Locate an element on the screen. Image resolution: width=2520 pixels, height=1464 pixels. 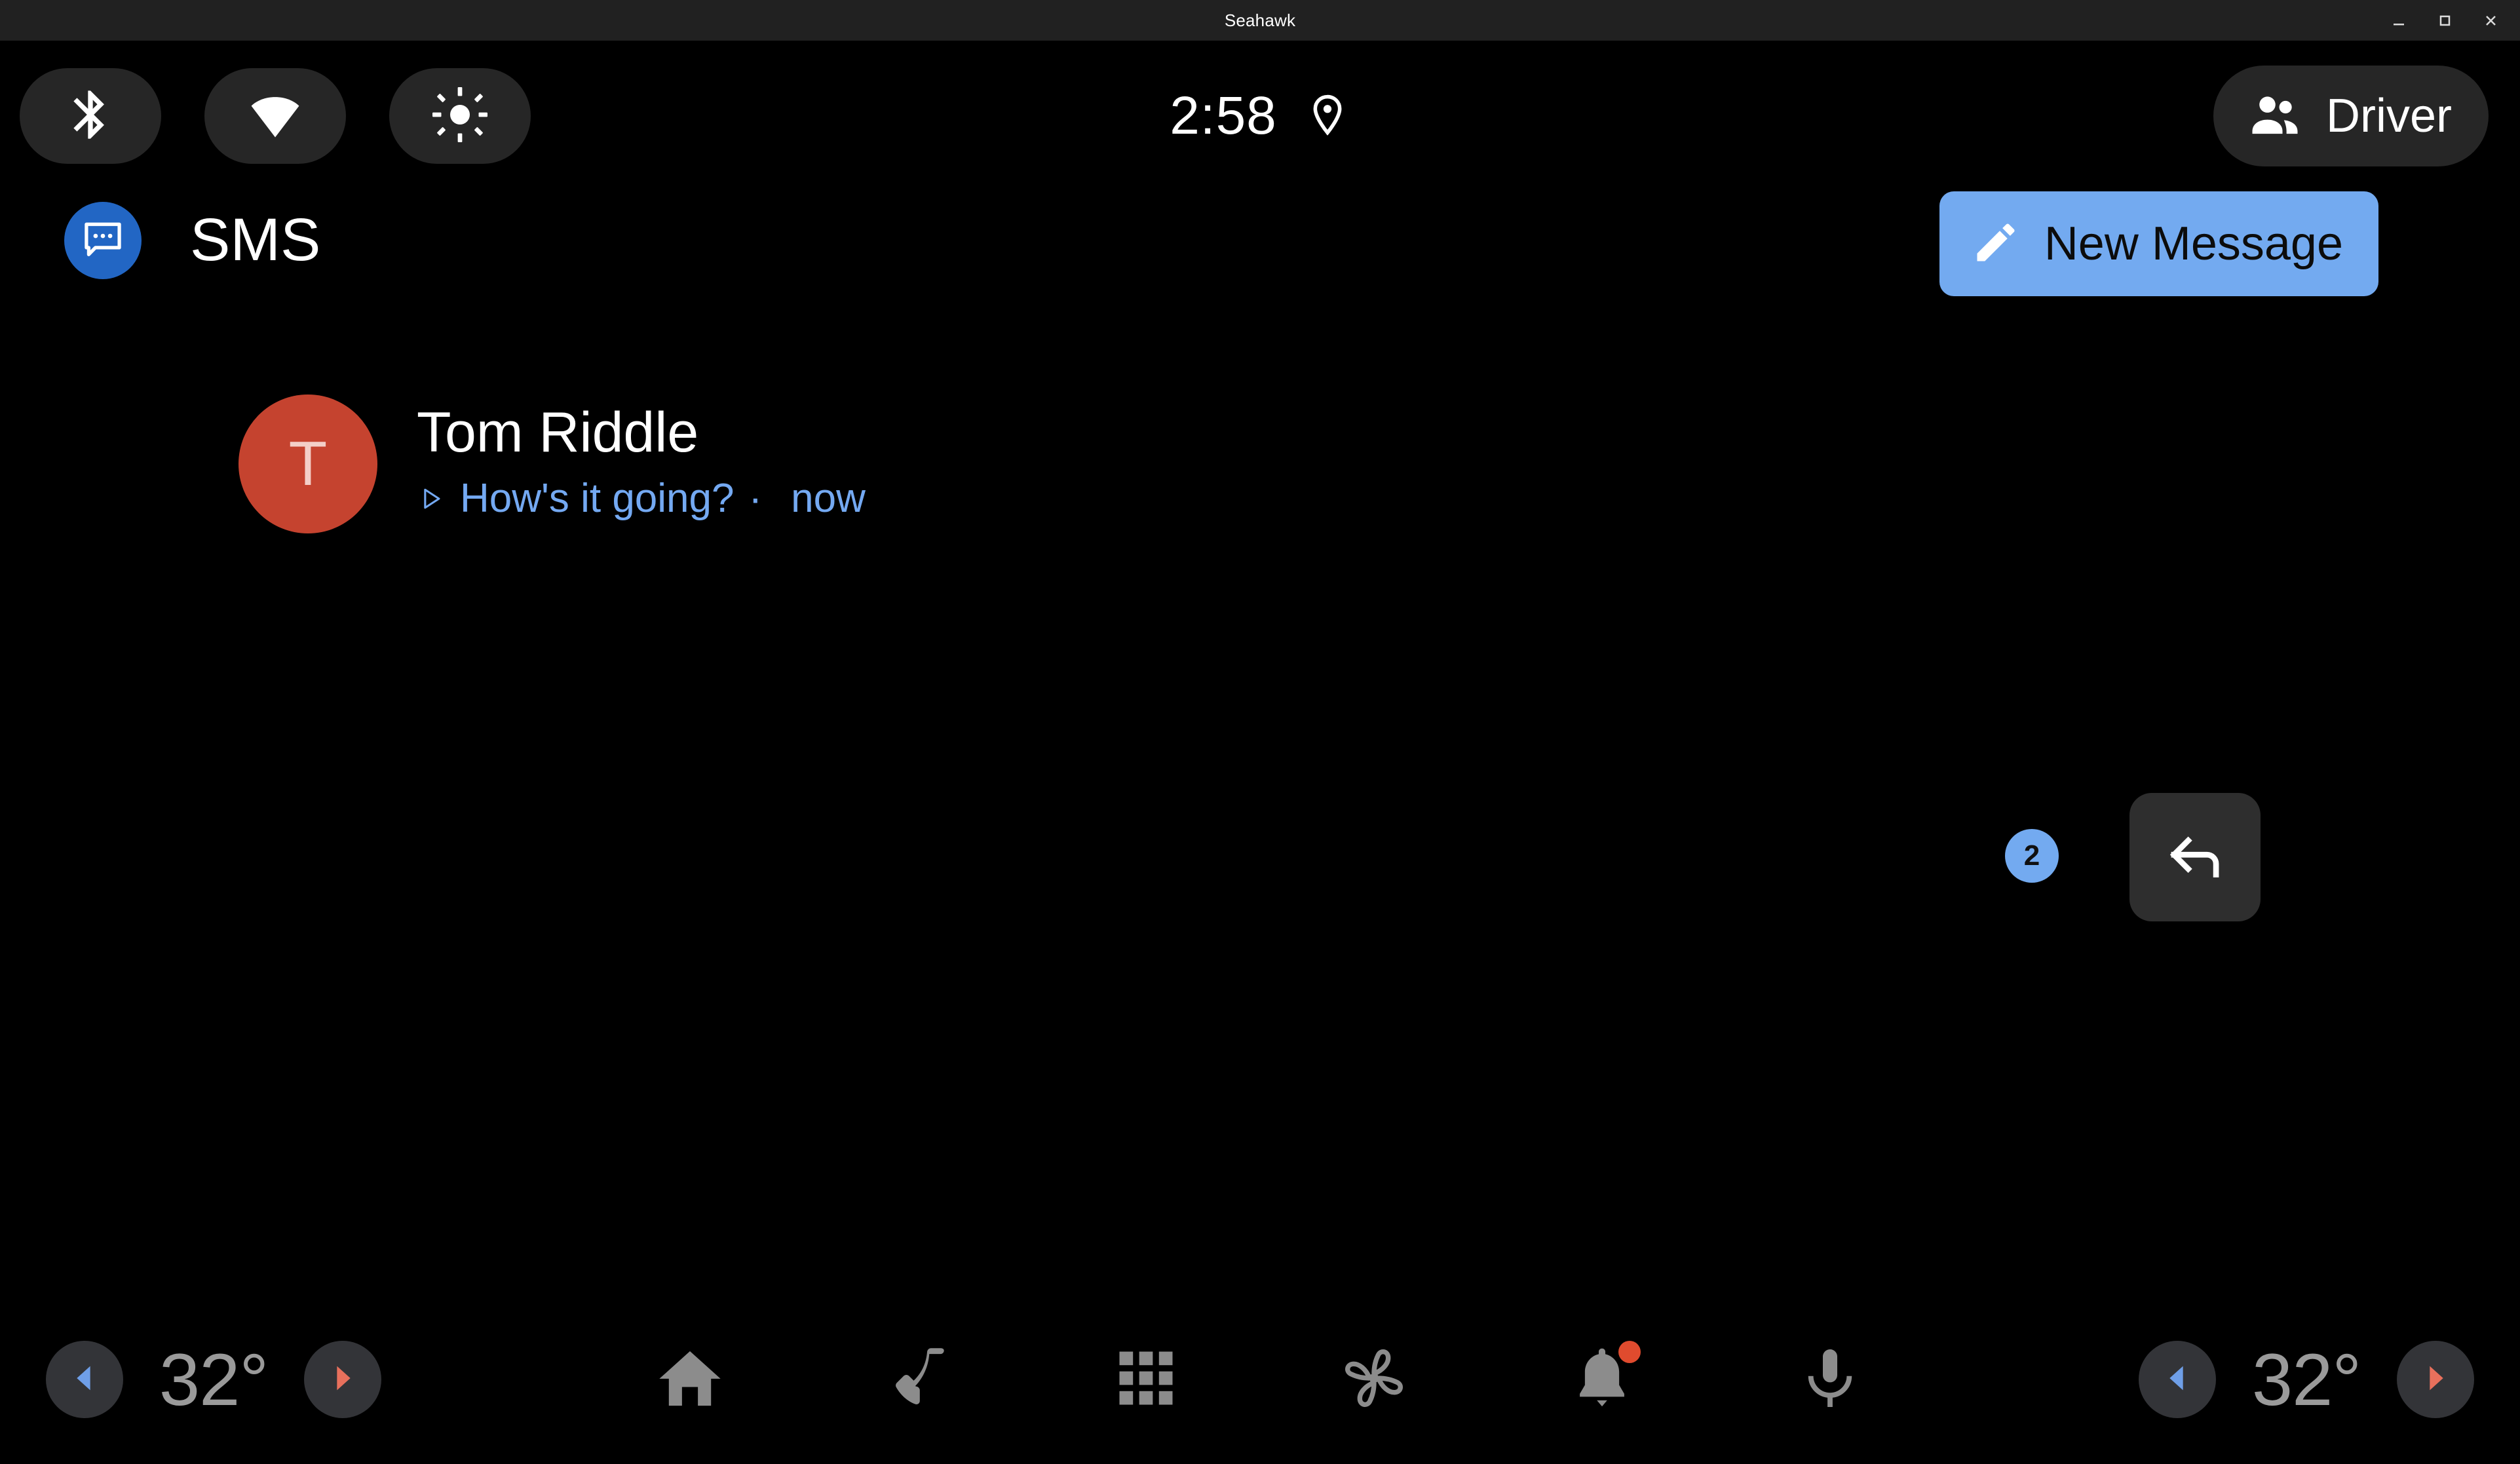
right-temp-decrease-button is located at coordinates (2177, 1379).